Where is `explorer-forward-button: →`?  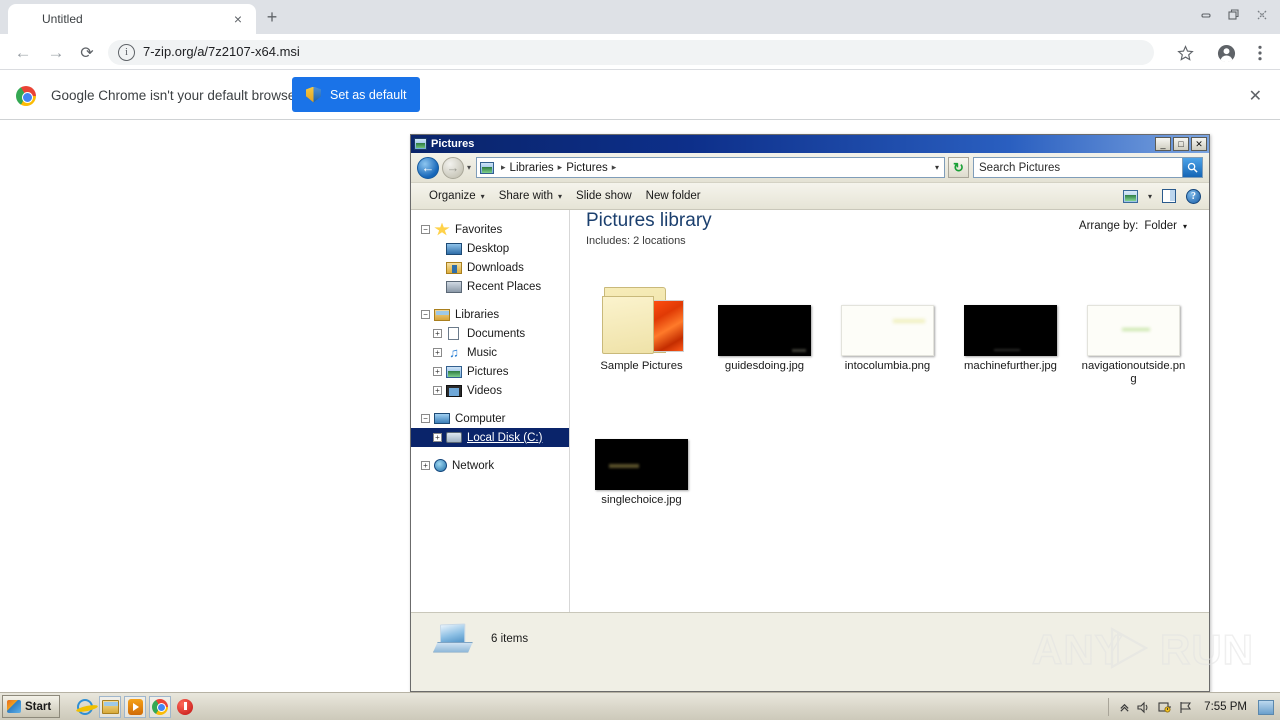
explorer-forward-button: → is located at coordinates (453, 168).